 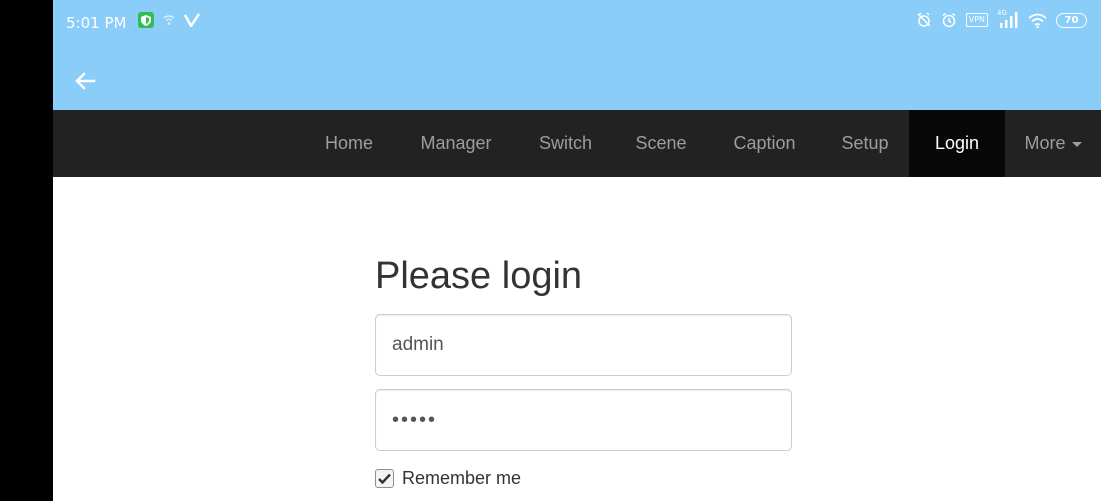 I want to click on wifi-hotspot-icon, so click(x=169, y=20).